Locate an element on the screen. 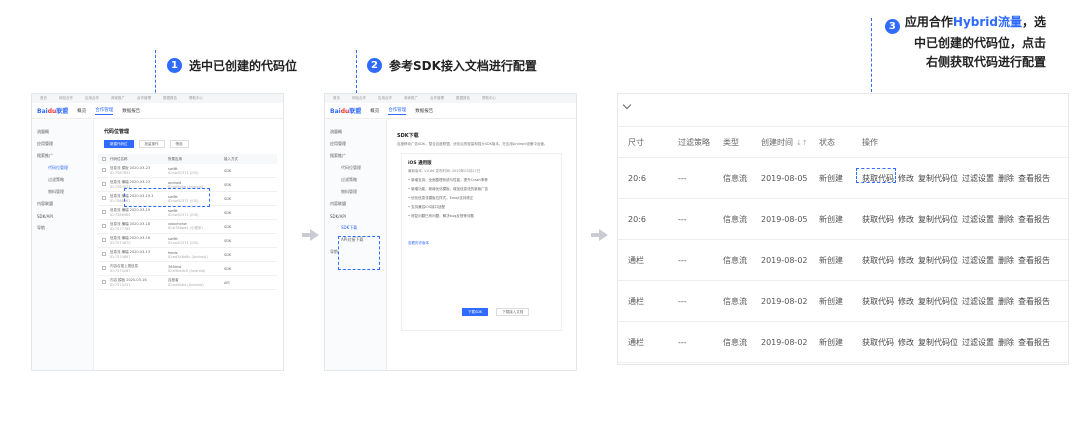 The image size is (1080, 424). cell-state: 新创建 is located at coordinates (831, 219).